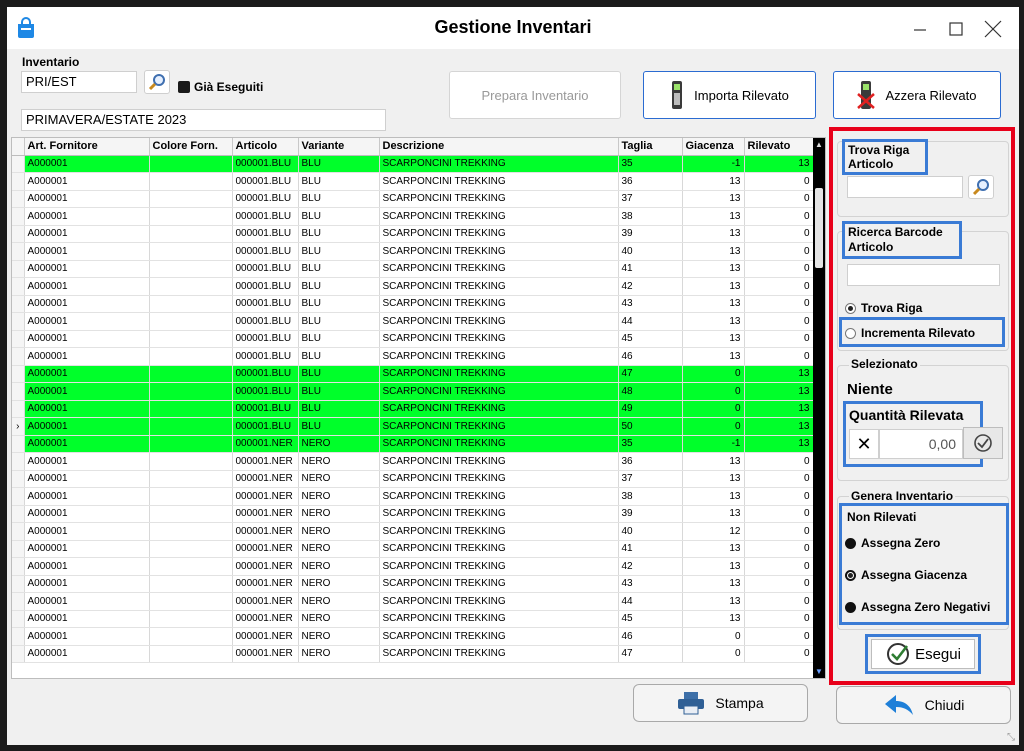 This screenshot has width=1024, height=751. What do you see at coordinates (864, 444) in the screenshot?
I see `clear-quantity-button: ✕` at bounding box center [864, 444].